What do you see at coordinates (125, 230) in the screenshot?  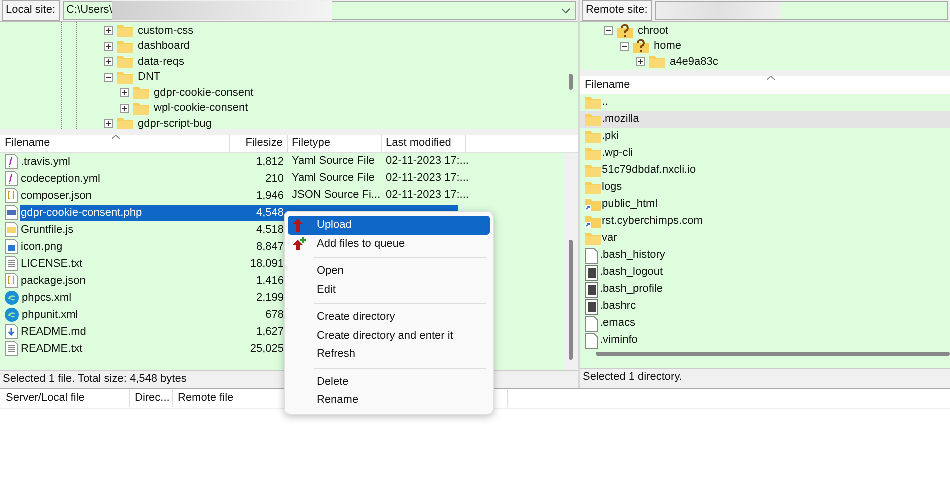 I see `file-name: Gruntfile.js` at bounding box center [125, 230].